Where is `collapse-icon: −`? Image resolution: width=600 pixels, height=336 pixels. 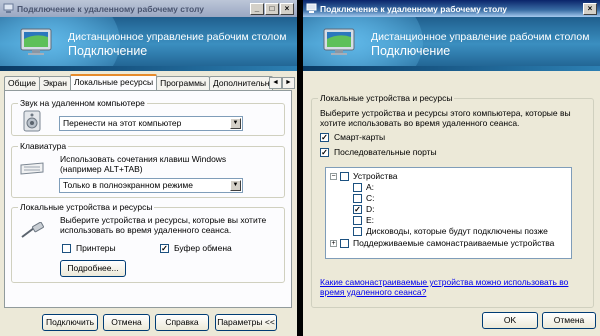 collapse-icon: − is located at coordinates (333, 176).